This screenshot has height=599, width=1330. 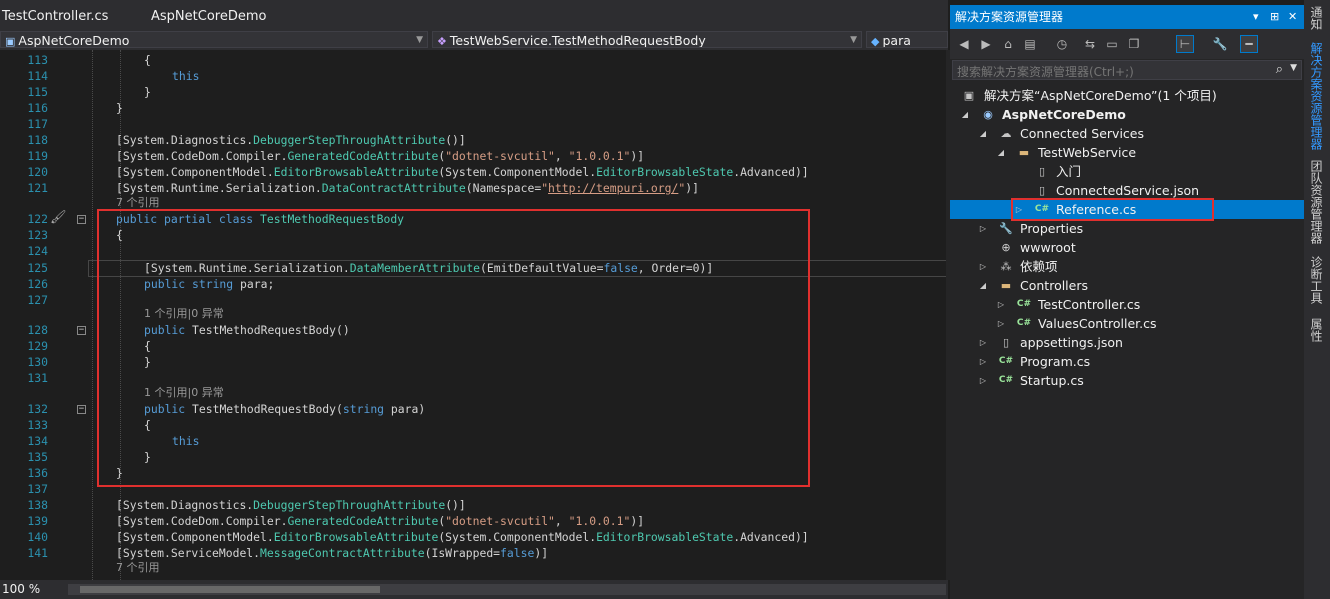 What do you see at coordinates (1220, 44) in the screenshot?
I see `properties-icon: 🔧` at bounding box center [1220, 44].